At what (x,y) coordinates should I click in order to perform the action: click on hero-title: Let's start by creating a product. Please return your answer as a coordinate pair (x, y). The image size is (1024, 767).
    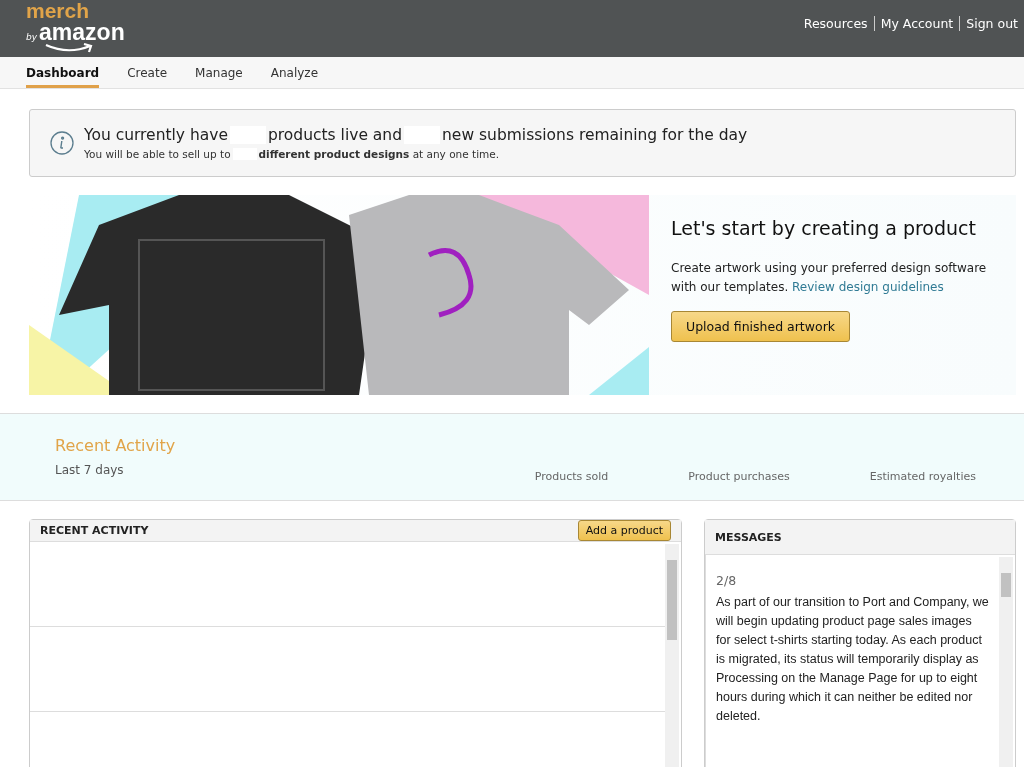
    Looking at the image, I should click on (824, 228).